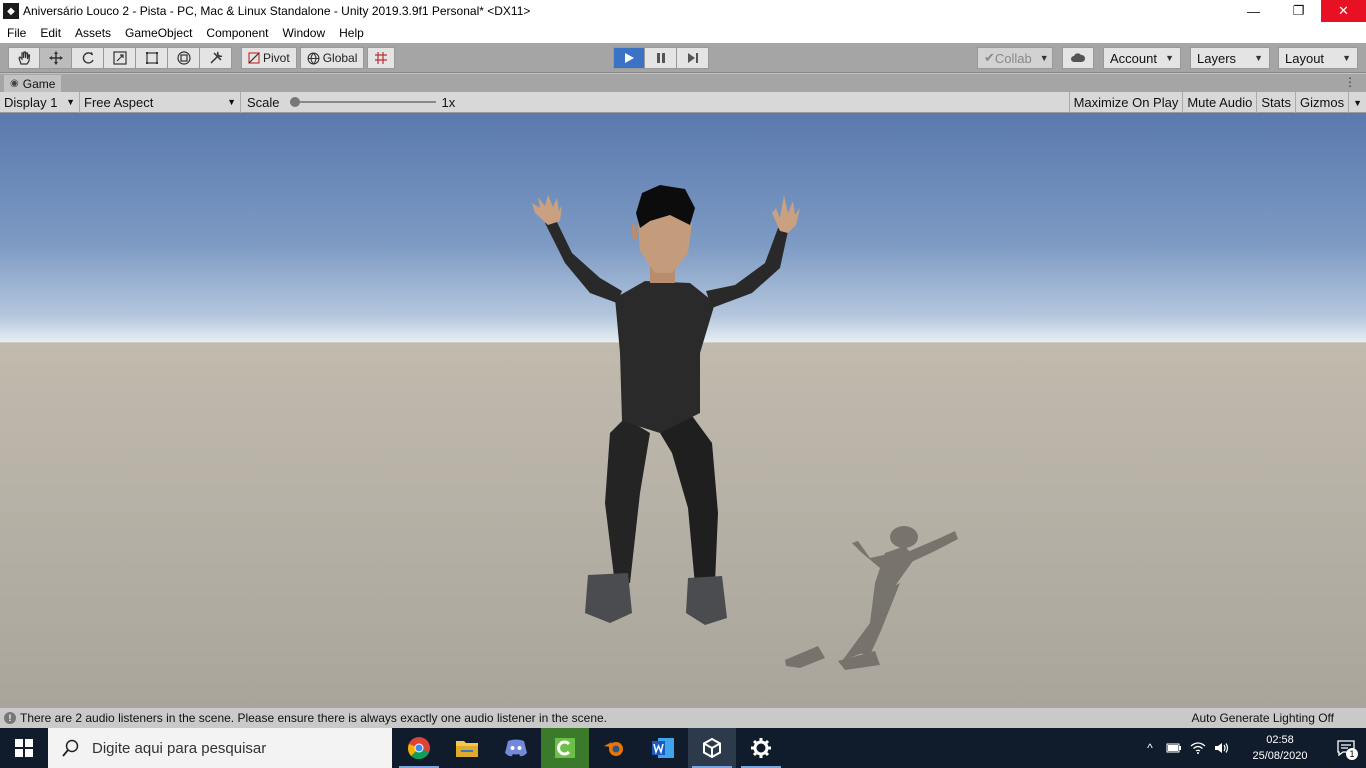 The image size is (1366, 768). I want to click on collab-dropdown: ✔ Collab ▼, so click(1015, 58).